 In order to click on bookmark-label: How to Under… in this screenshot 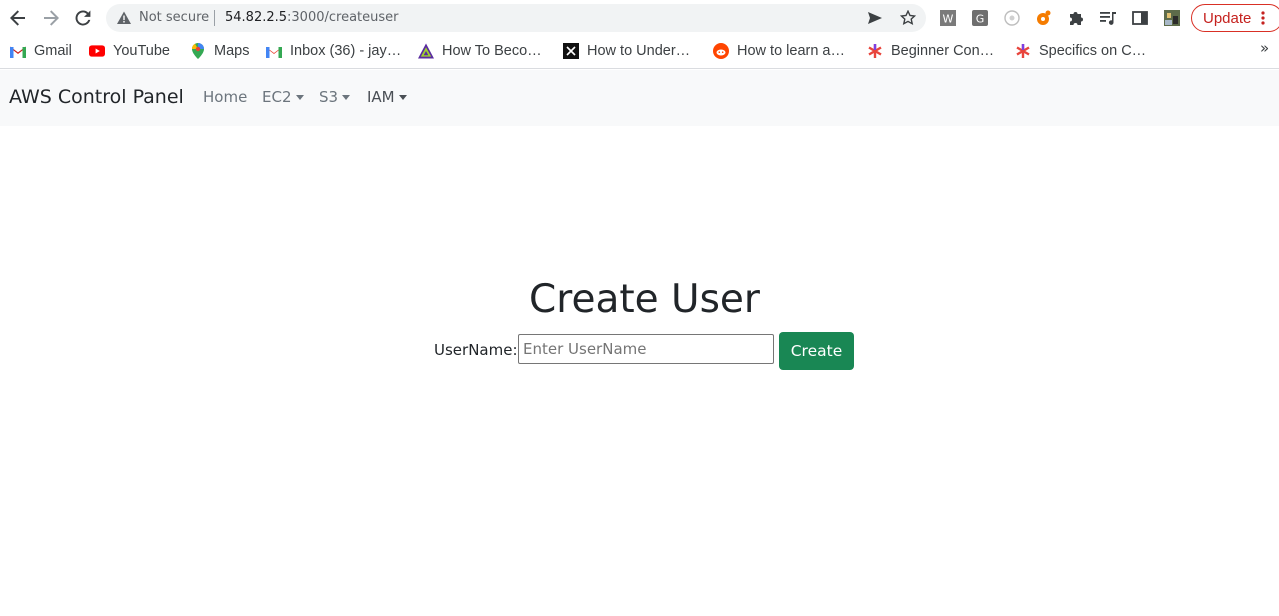, I will do `click(639, 51)`.